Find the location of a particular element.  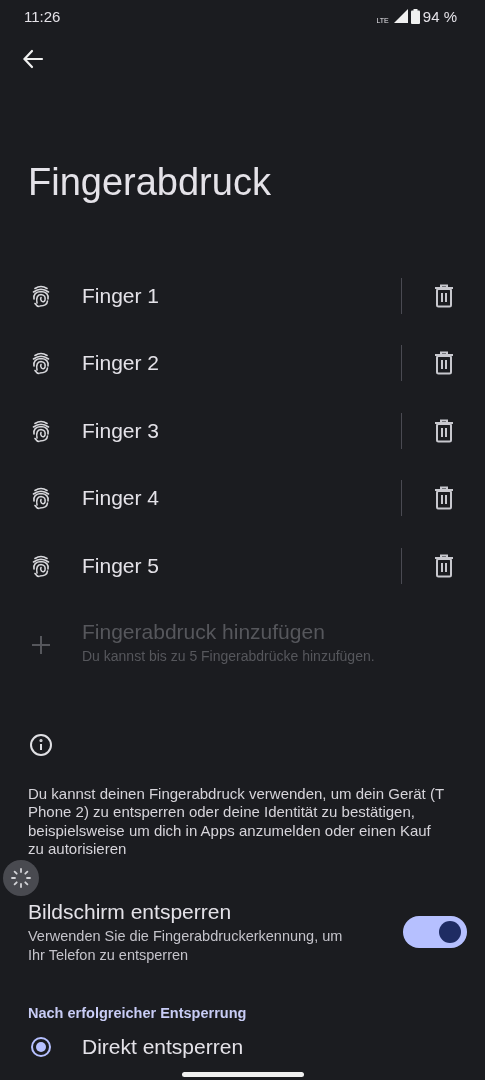

section-header: Nach erfolgreicher Entsperrung is located at coordinates (138, 1012).